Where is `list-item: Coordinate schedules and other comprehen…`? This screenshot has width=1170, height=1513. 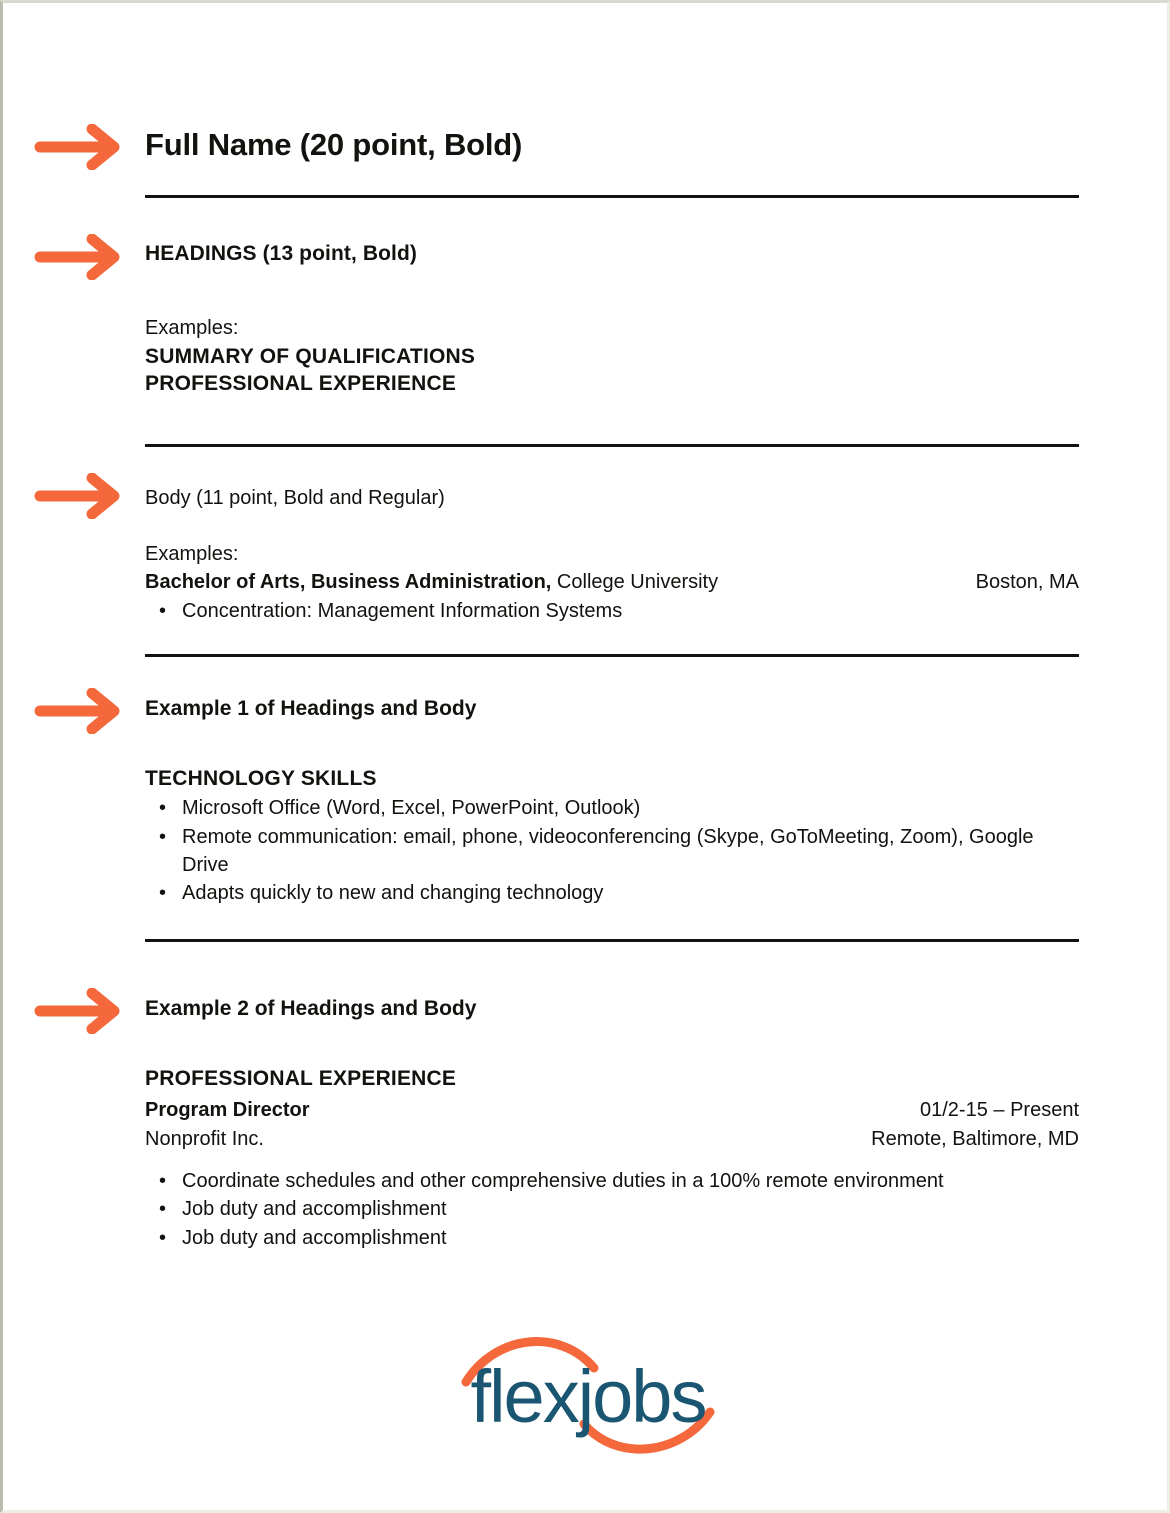 list-item: Coordinate schedules and other comprehen… is located at coordinates (619, 1181).